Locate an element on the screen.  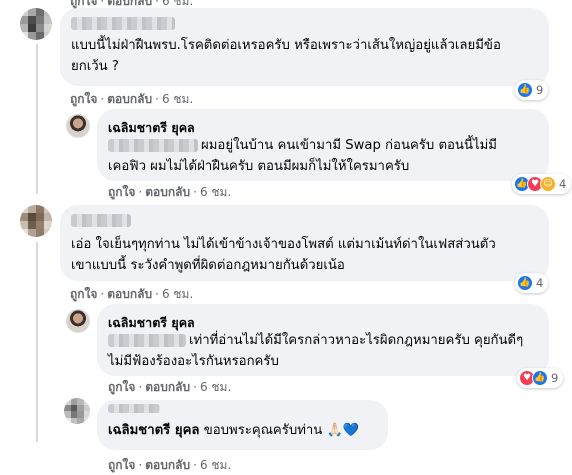
reply-bubble: เฉลิมชาตรี ยุคล ขอบพระคุณครับท่าน 🙏🏻💙 is located at coordinates (242, 425).